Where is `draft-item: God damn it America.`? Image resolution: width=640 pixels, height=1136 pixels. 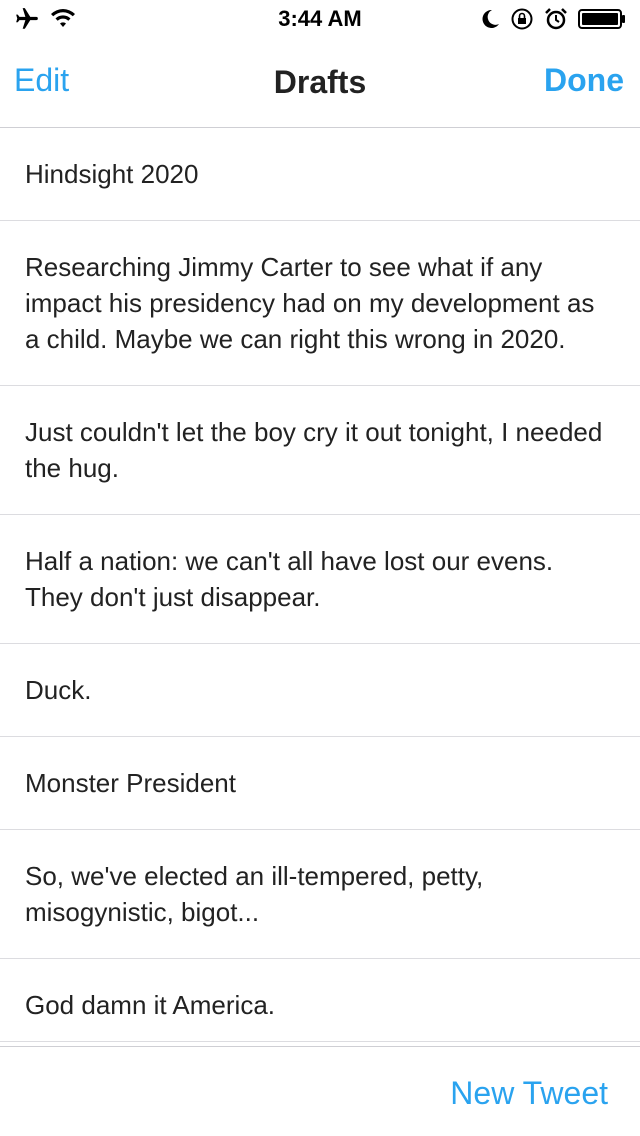 draft-item: God damn it America. is located at coordinates (320, 1005).